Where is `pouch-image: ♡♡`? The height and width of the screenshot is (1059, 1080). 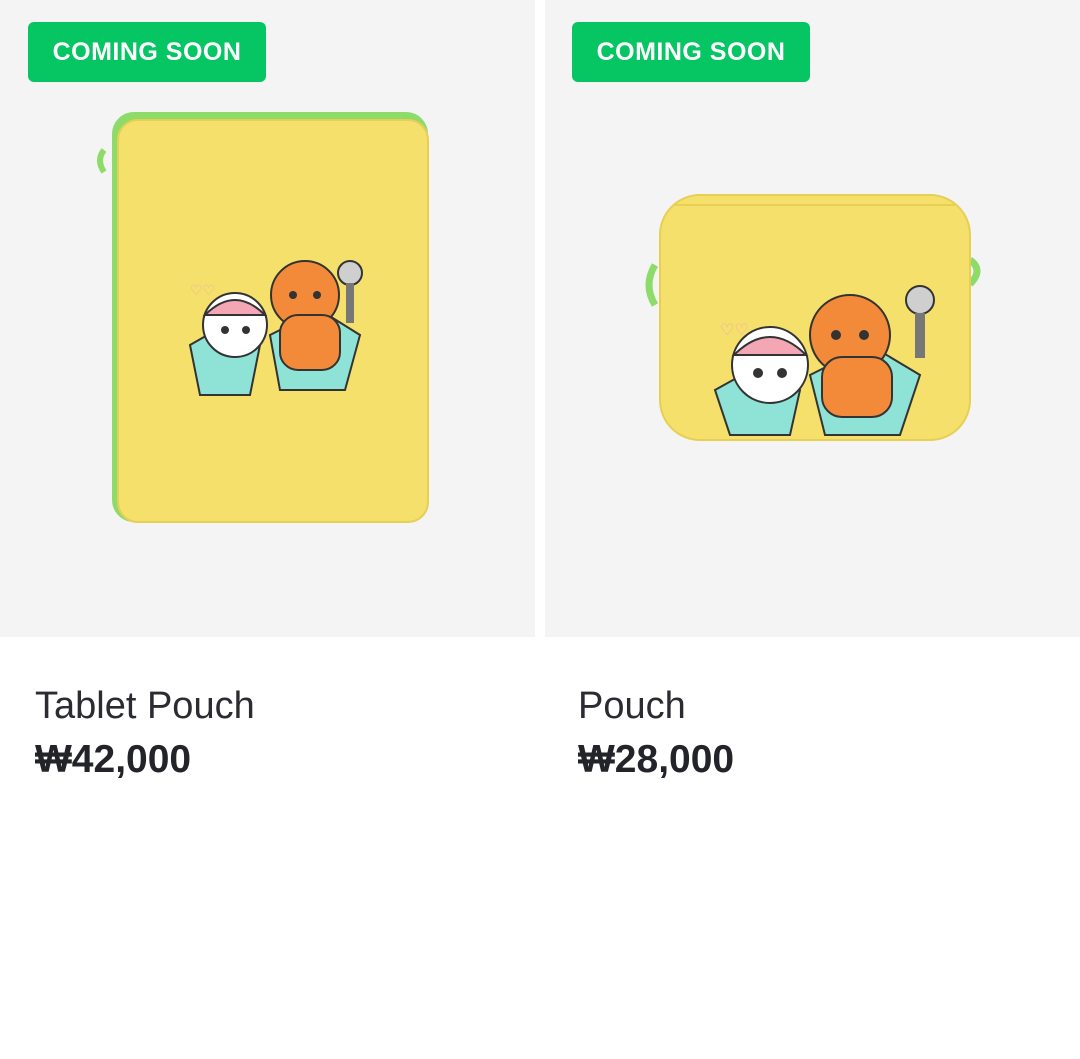 pouch-image: ♡♡ is located at coordinates (813, 317).